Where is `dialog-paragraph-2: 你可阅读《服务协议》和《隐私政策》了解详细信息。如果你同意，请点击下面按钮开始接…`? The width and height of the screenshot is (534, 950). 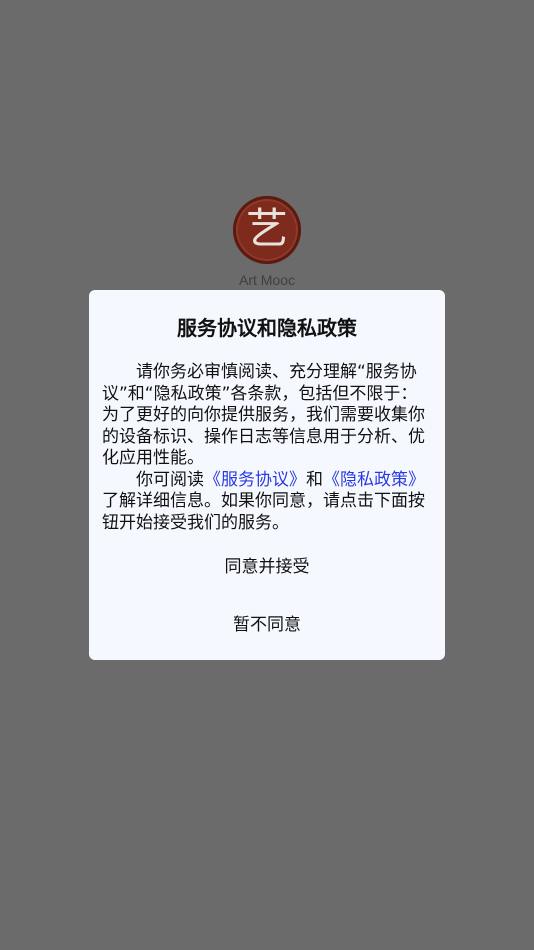
dialog-paragraph-2: 你可阅读《服务协议》和《隐私政策》了解详细信息。如果你同意，请点击下面按钮开始接… is located at coordinates (268, 502).